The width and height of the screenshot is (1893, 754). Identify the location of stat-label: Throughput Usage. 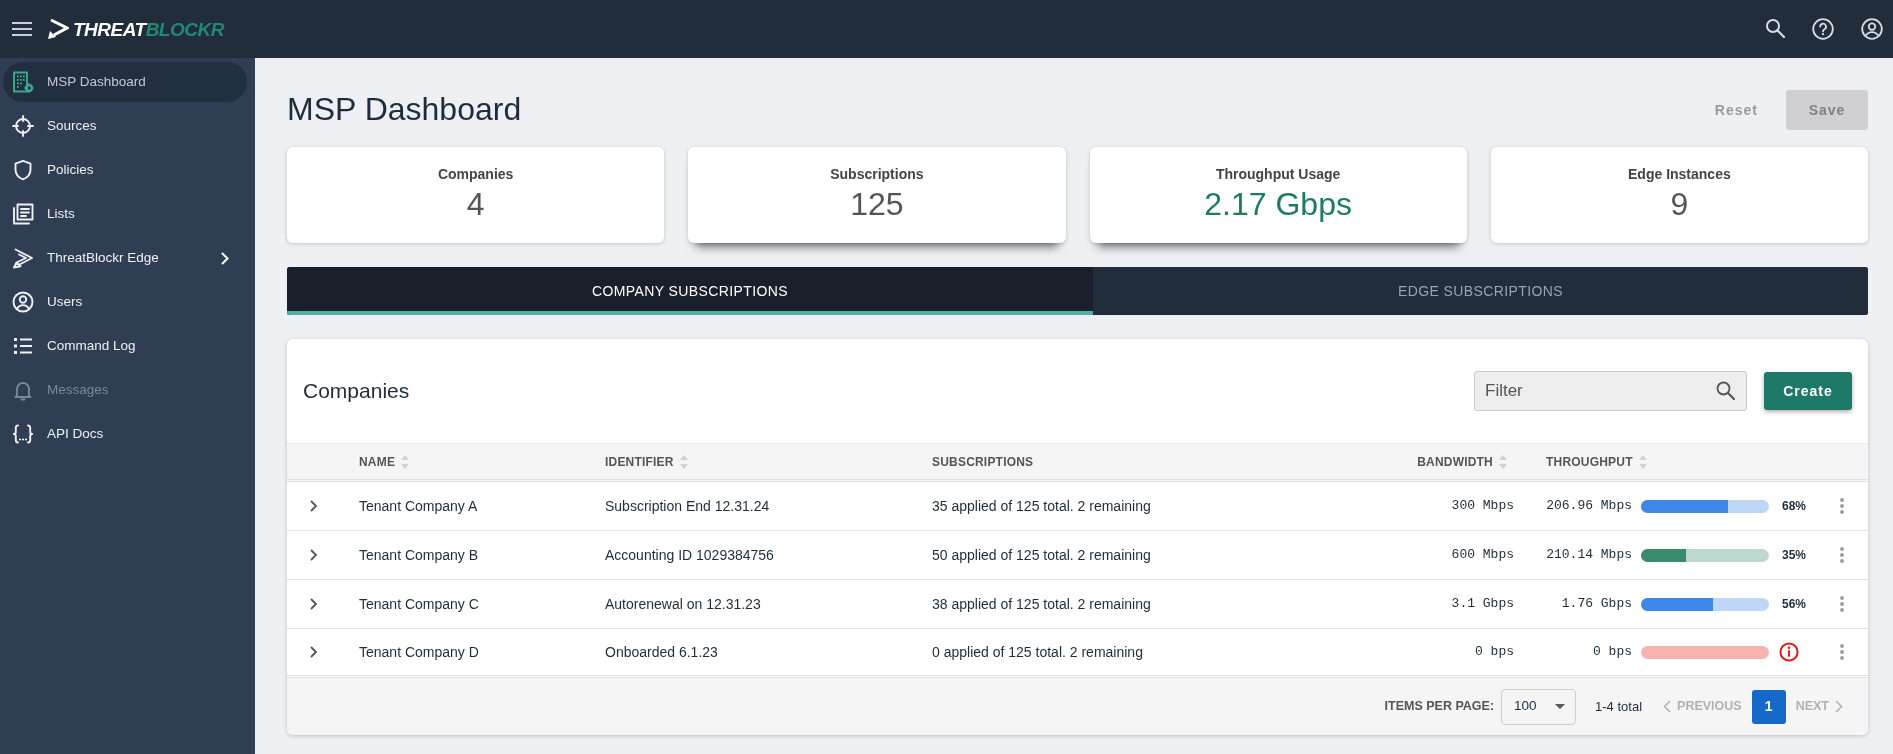
(1278, 174).